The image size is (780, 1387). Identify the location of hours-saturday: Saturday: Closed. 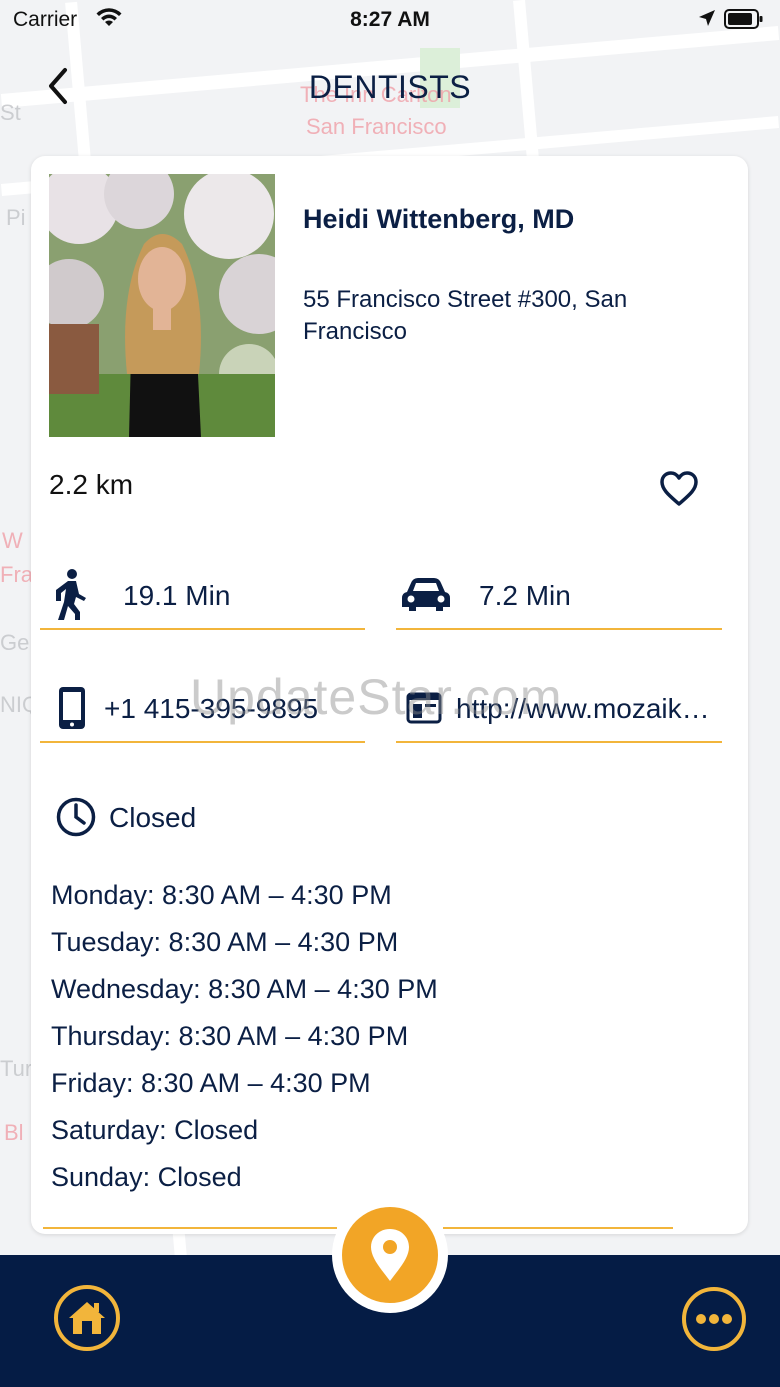
(155, 1130).